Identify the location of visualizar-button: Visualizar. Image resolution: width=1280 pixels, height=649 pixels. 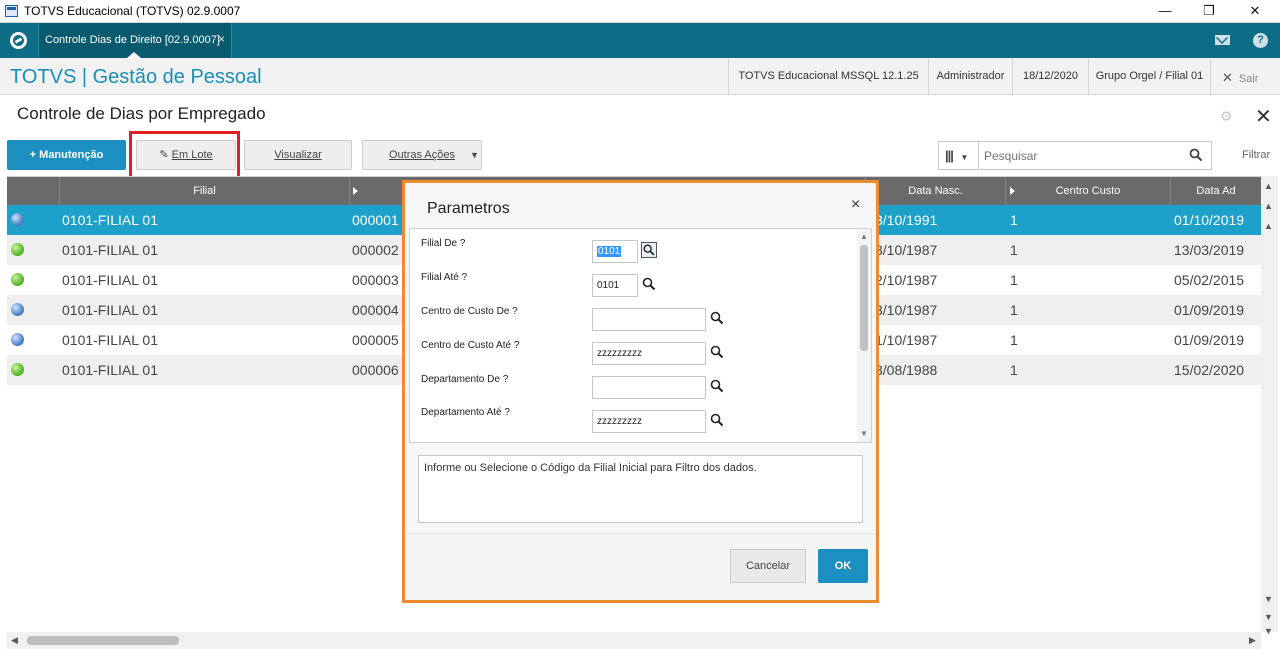
(298, 155).